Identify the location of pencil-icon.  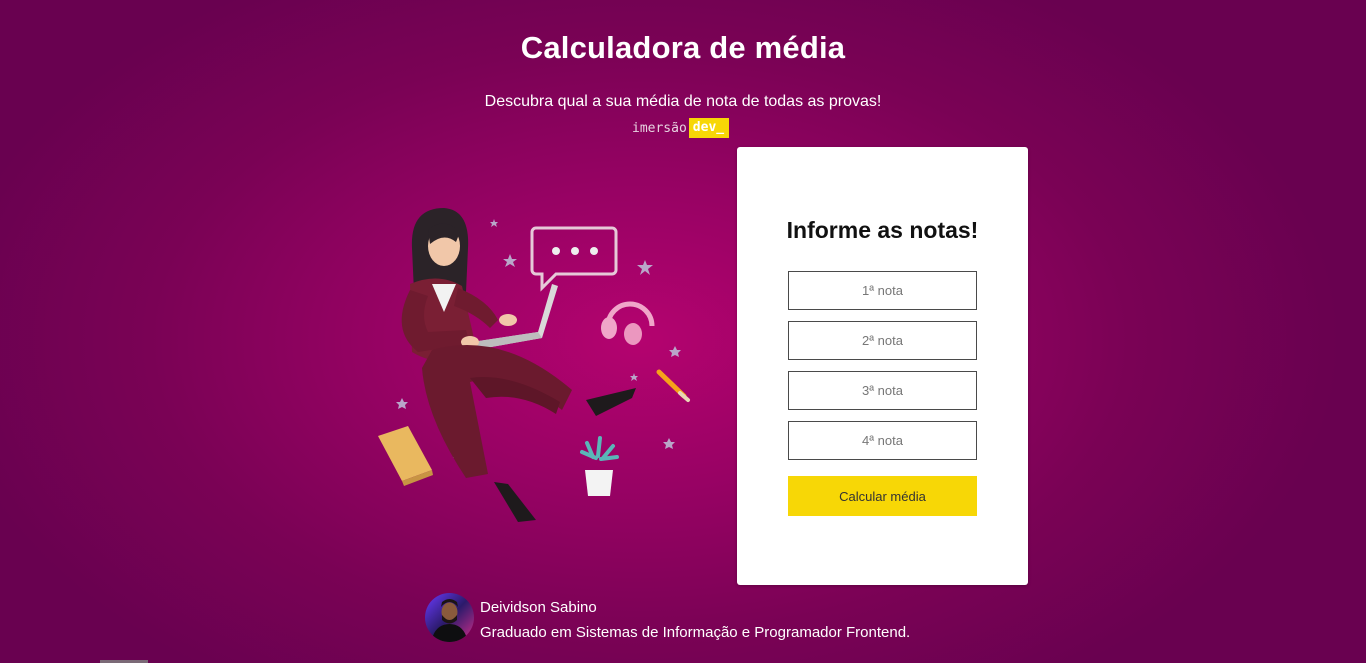
(673, 385).